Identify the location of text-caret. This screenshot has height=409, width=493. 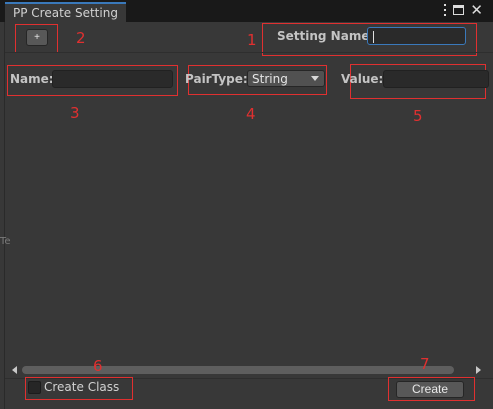
(373, 37).